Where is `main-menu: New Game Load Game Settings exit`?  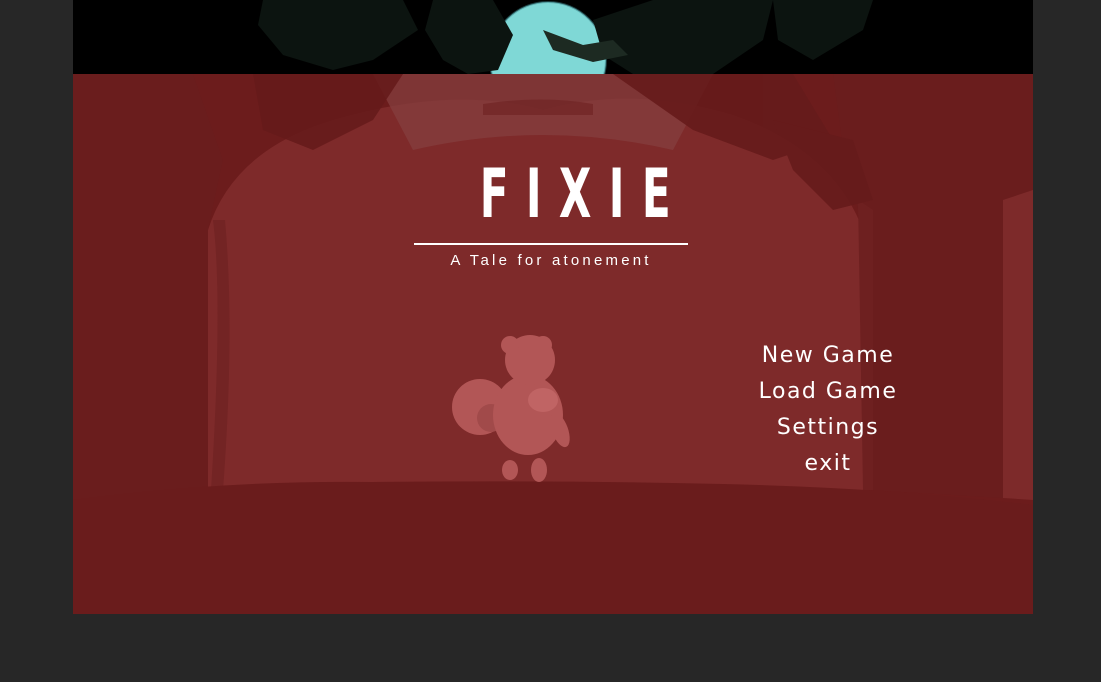 main-menu: New Game Load Game Settings exit is located at coordinates (828, 410).